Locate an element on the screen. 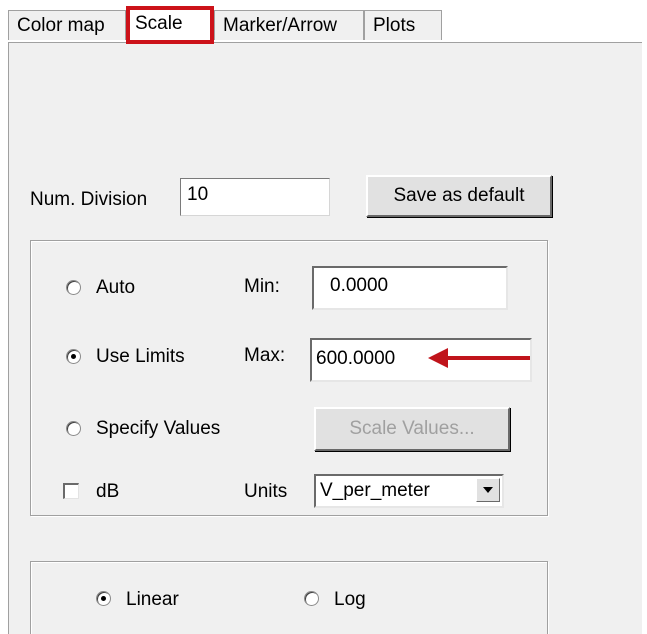 The height and width of the screenshot is (634, 647). use-limits-label: Use Limits is located at coordinates (140, 356).